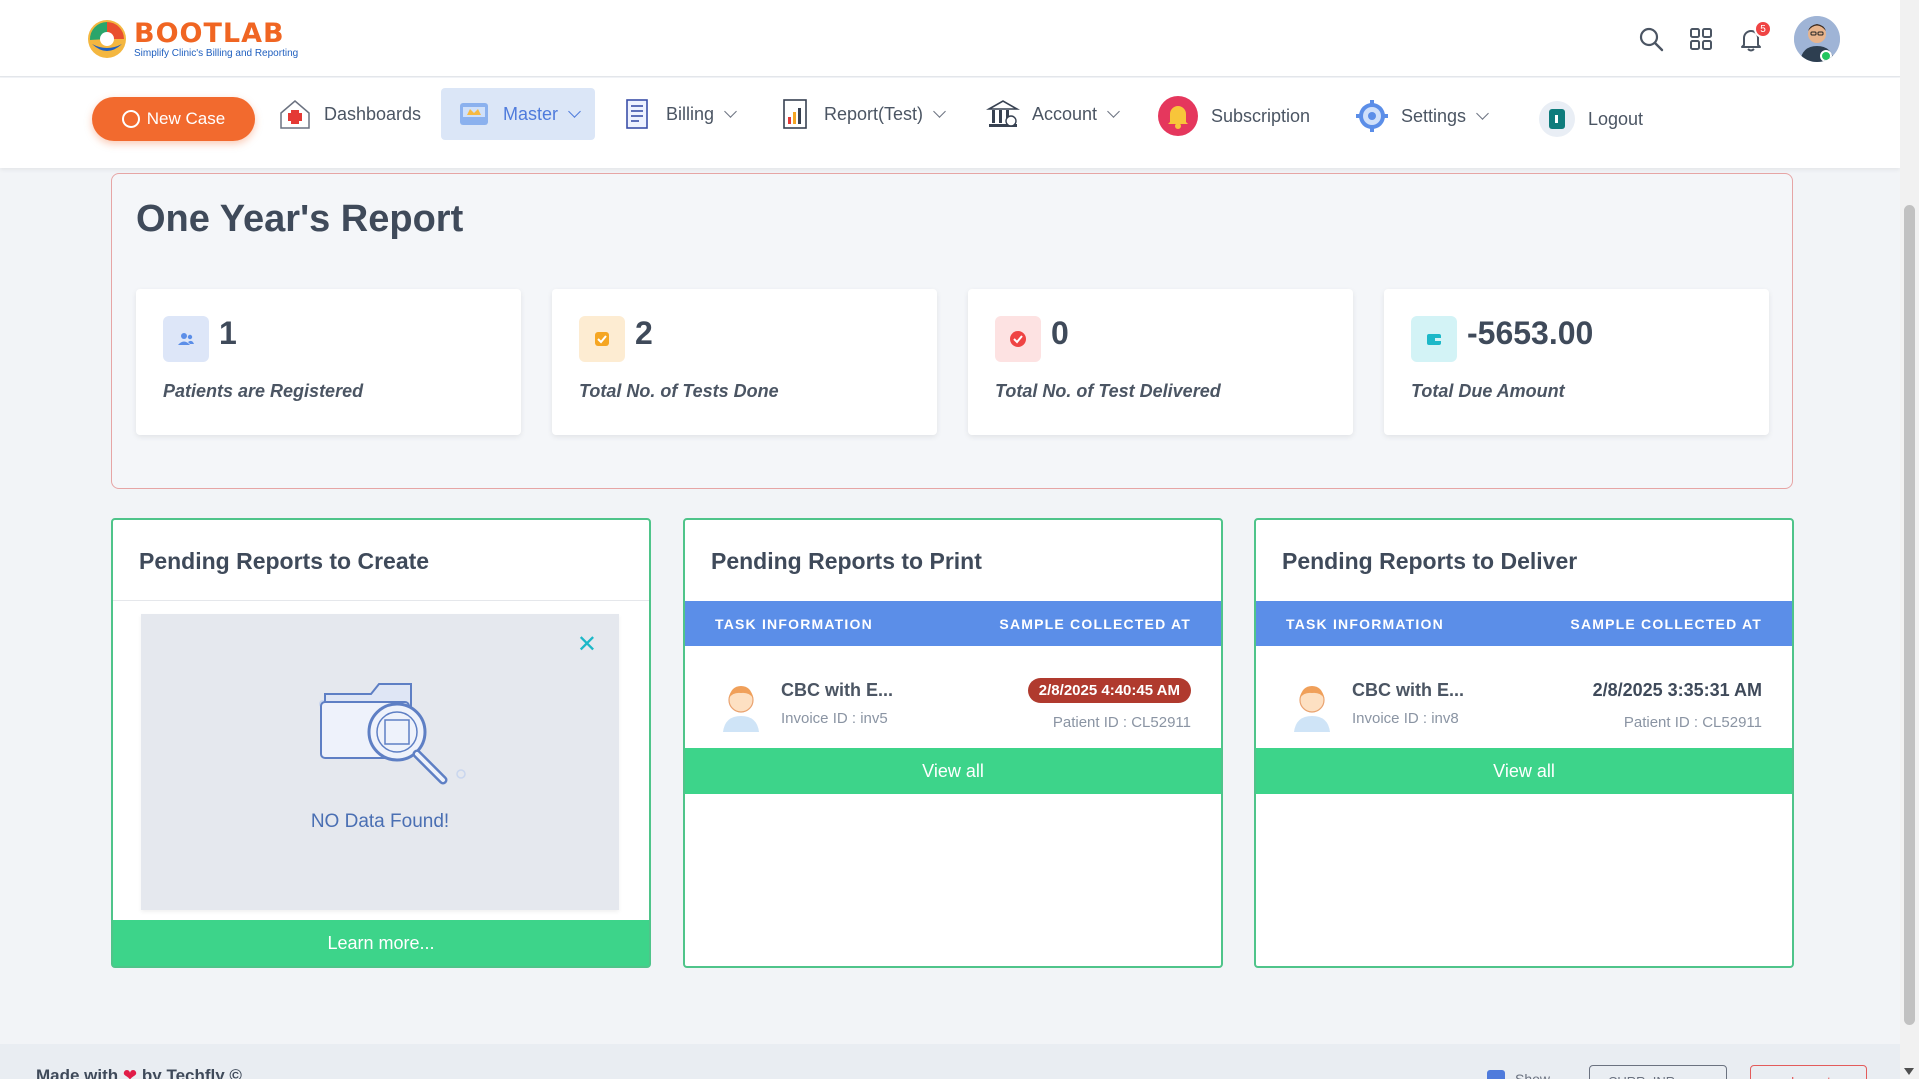 Image resolution: width=1919 pixels, height=1079 pixels. What do you see at coordinates (1651, 39) in the screenshot?
I see `search-icon` at bounding box center [1651, 39].